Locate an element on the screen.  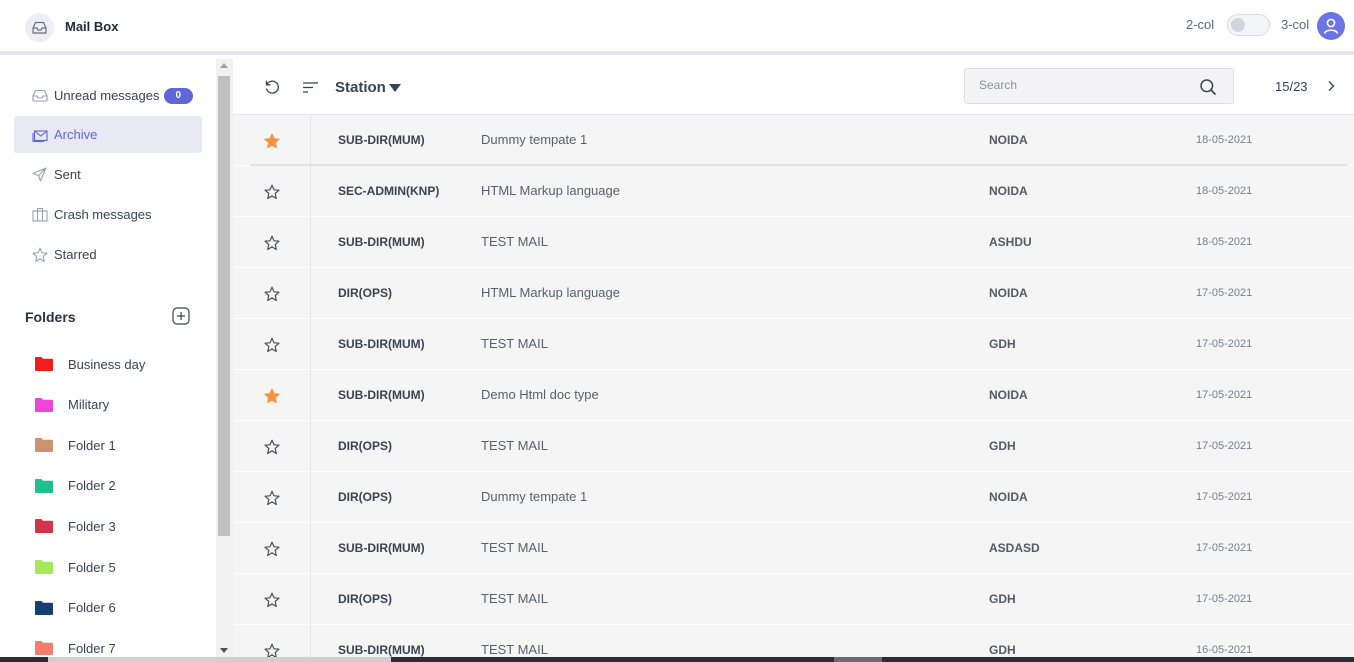
folder-item: Folder 3 is located at coordinates (75, 526).